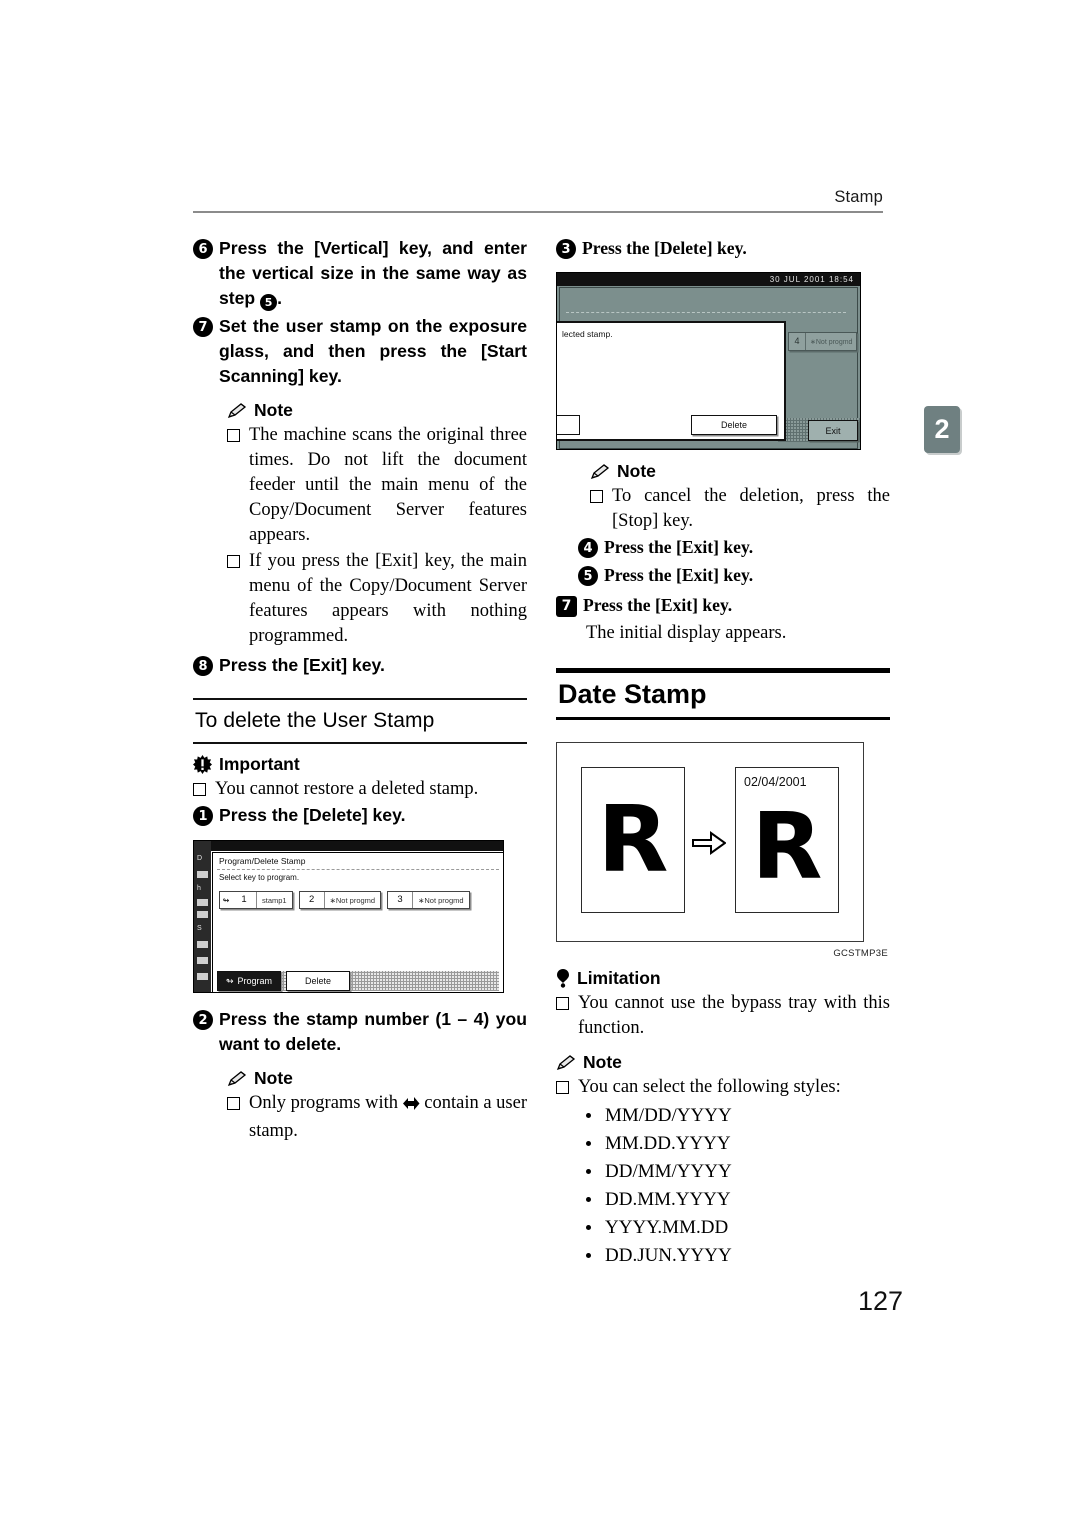 This screenshot has width=1080, height=1526. What do you see at coordinates (667, 1227) in the screenshot?
I see `date-style-text: YYYY.MM.DD` at bounding box center [667, 1227].